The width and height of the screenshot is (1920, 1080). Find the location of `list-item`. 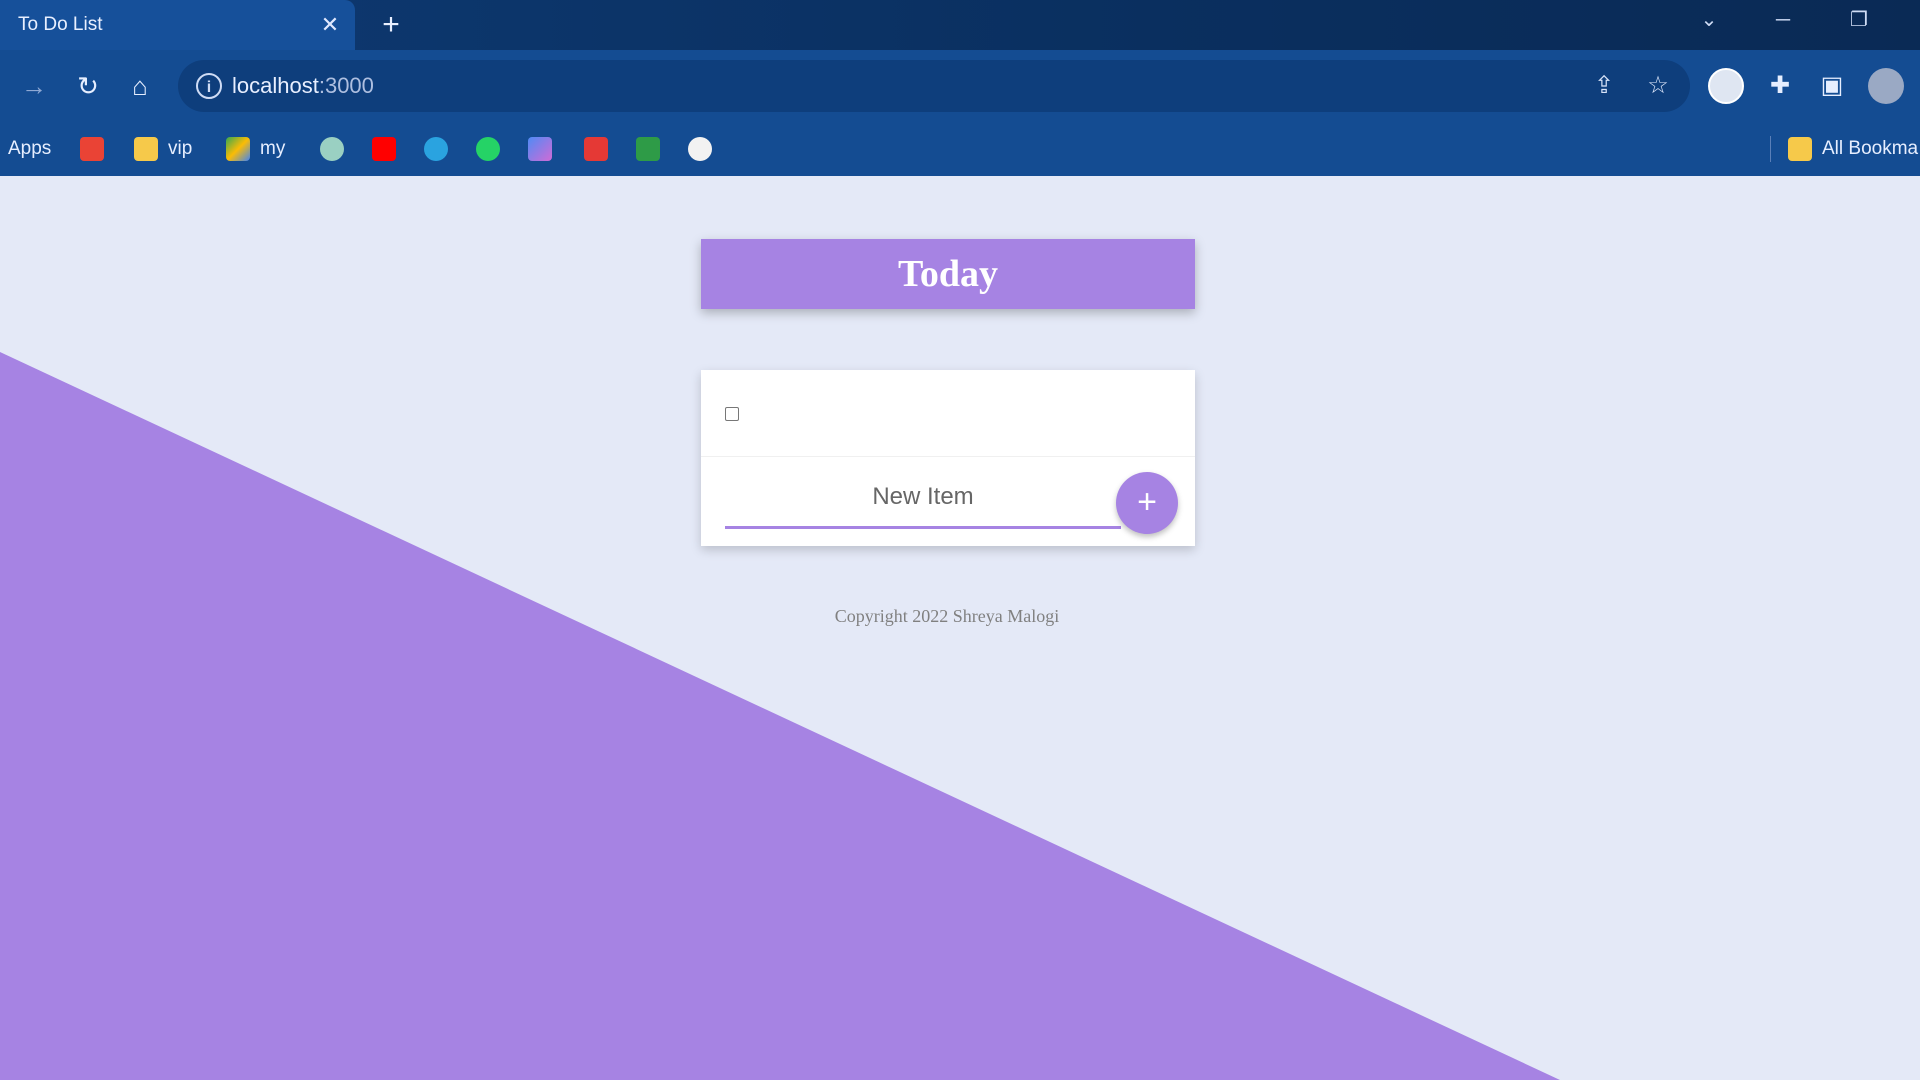

list-item is located at coordinates (948, 413).